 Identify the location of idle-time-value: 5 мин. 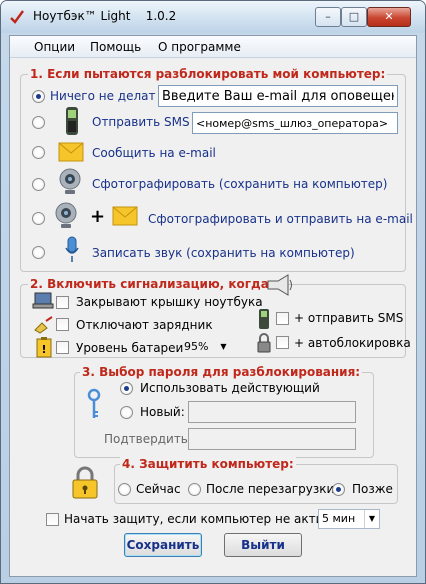
(339, 518).